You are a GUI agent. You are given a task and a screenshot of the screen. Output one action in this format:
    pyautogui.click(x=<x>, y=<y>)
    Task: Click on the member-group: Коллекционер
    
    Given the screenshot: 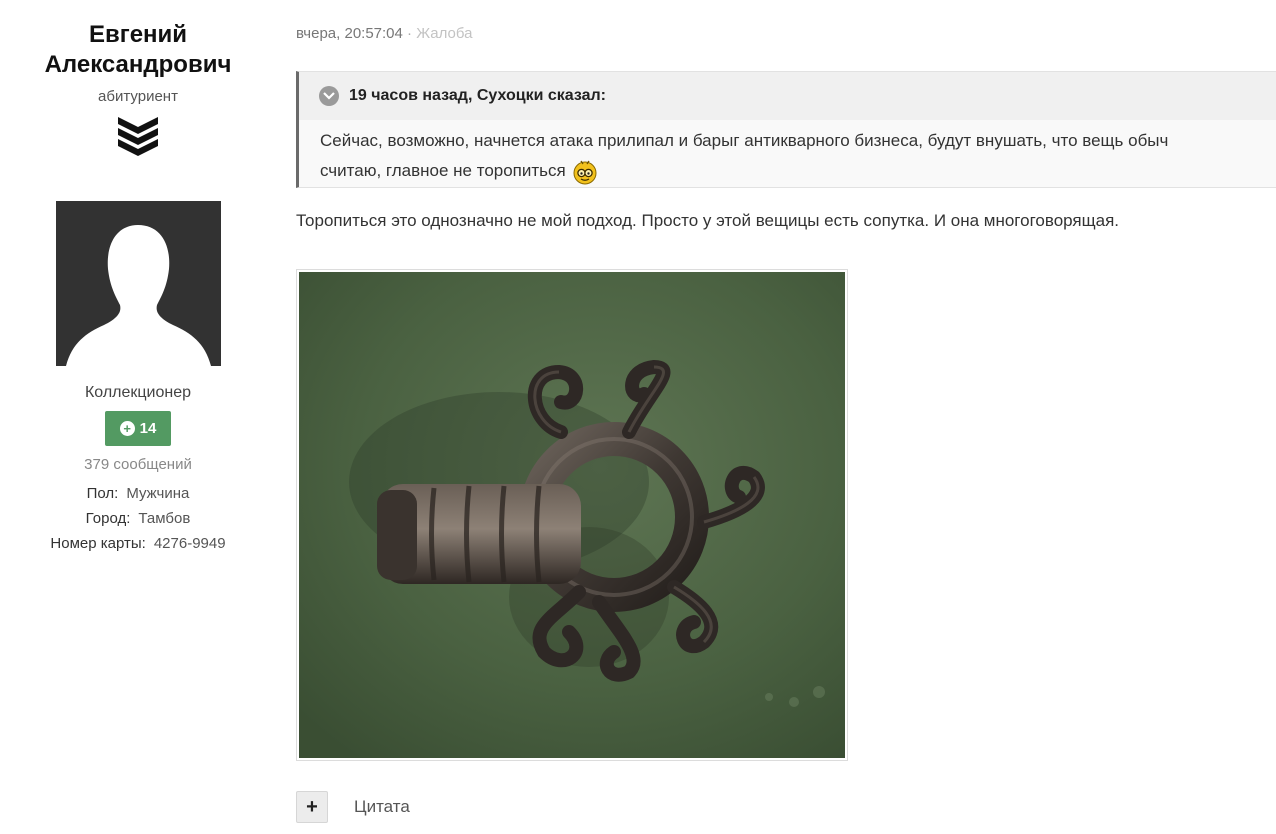 What is the action you would take?
    pyautogui.click(x=138, y=392)
    